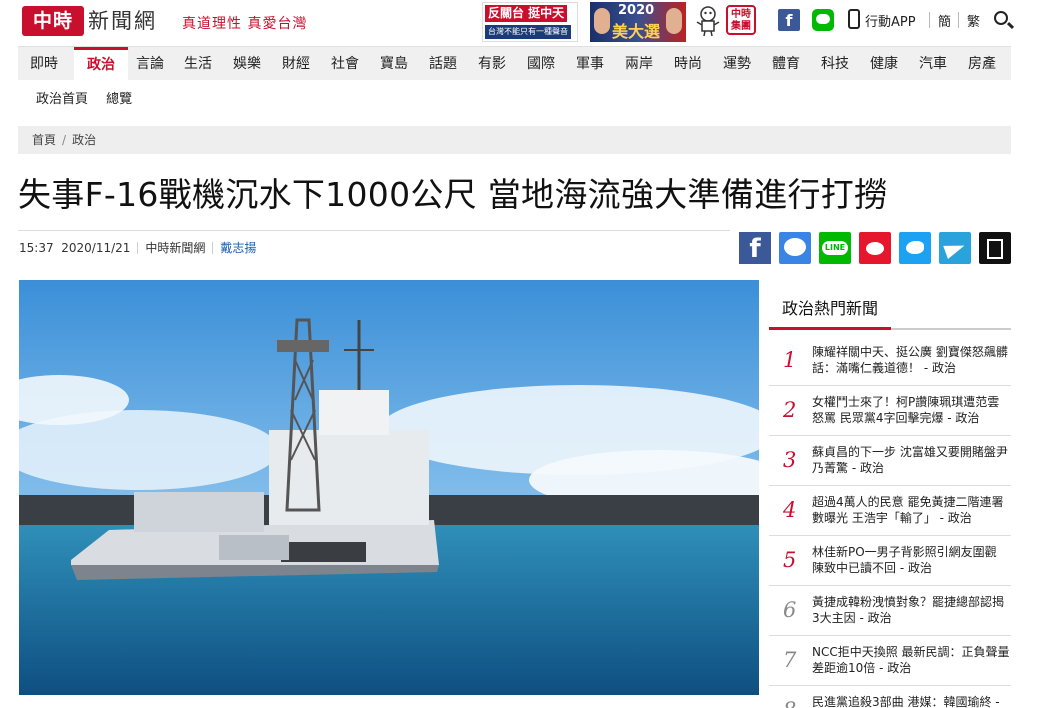 The height and width of the screenshot is (708, 1059). Describe the element at coordinates (737, 64) in the screenshot. I see `nav-item-fortune: 運勢` at that location.